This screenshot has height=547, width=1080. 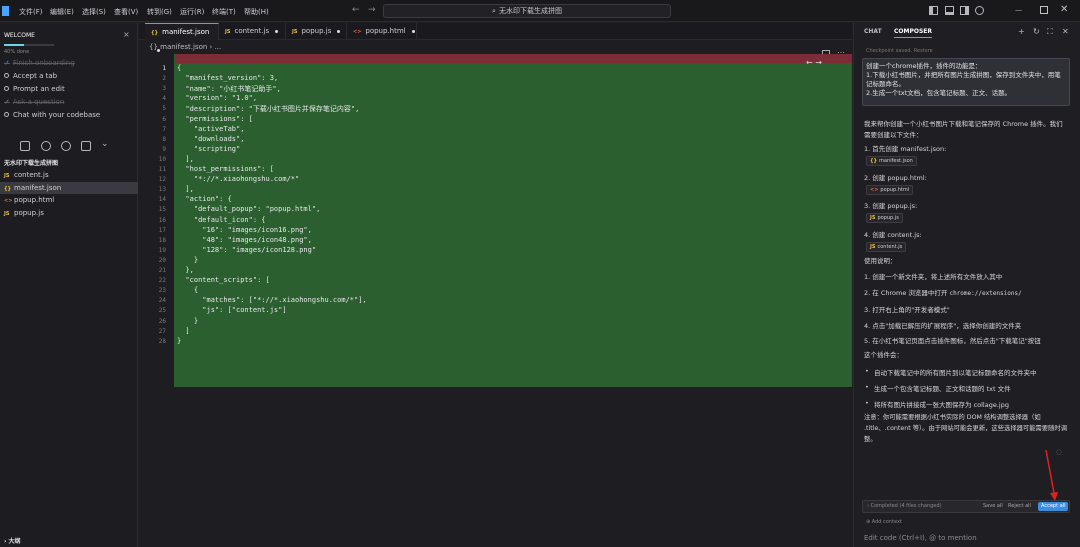 I want to click on code-line: "activeTab",, so click(x=211, y=128).